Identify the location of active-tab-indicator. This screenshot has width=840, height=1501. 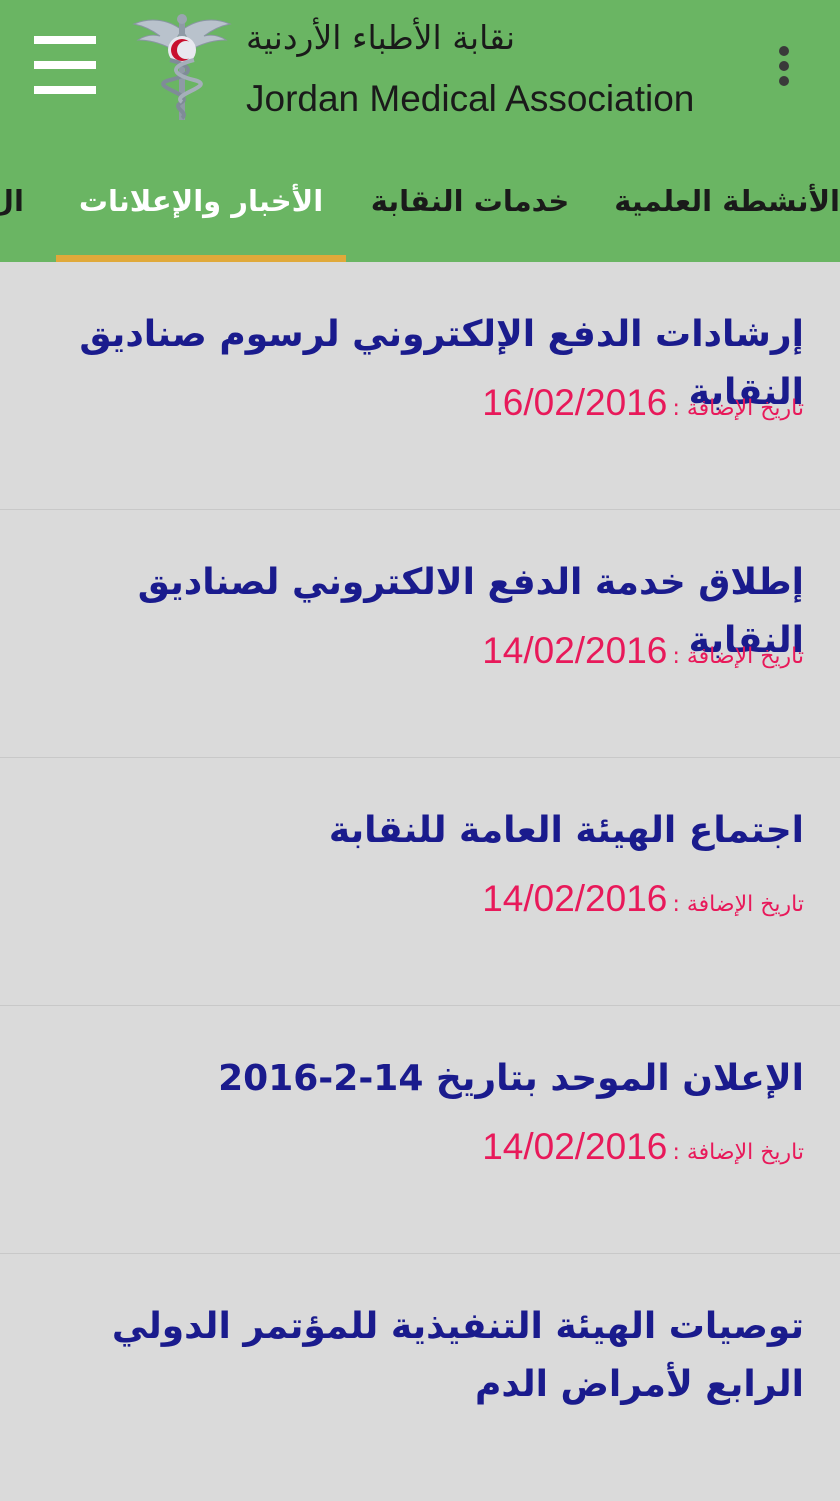
(201, 258).